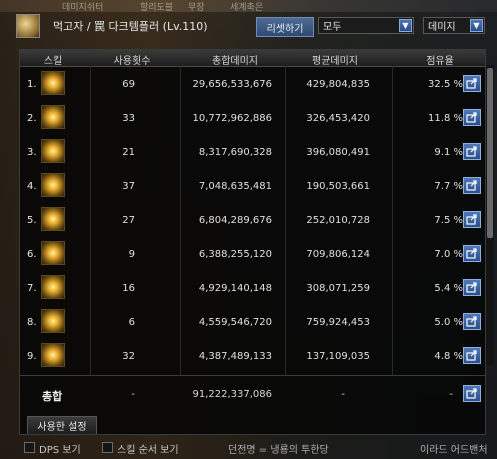 This screenshot has width=497, height=459. I want to click on row-share: 9.1 %, so click(448, 152).